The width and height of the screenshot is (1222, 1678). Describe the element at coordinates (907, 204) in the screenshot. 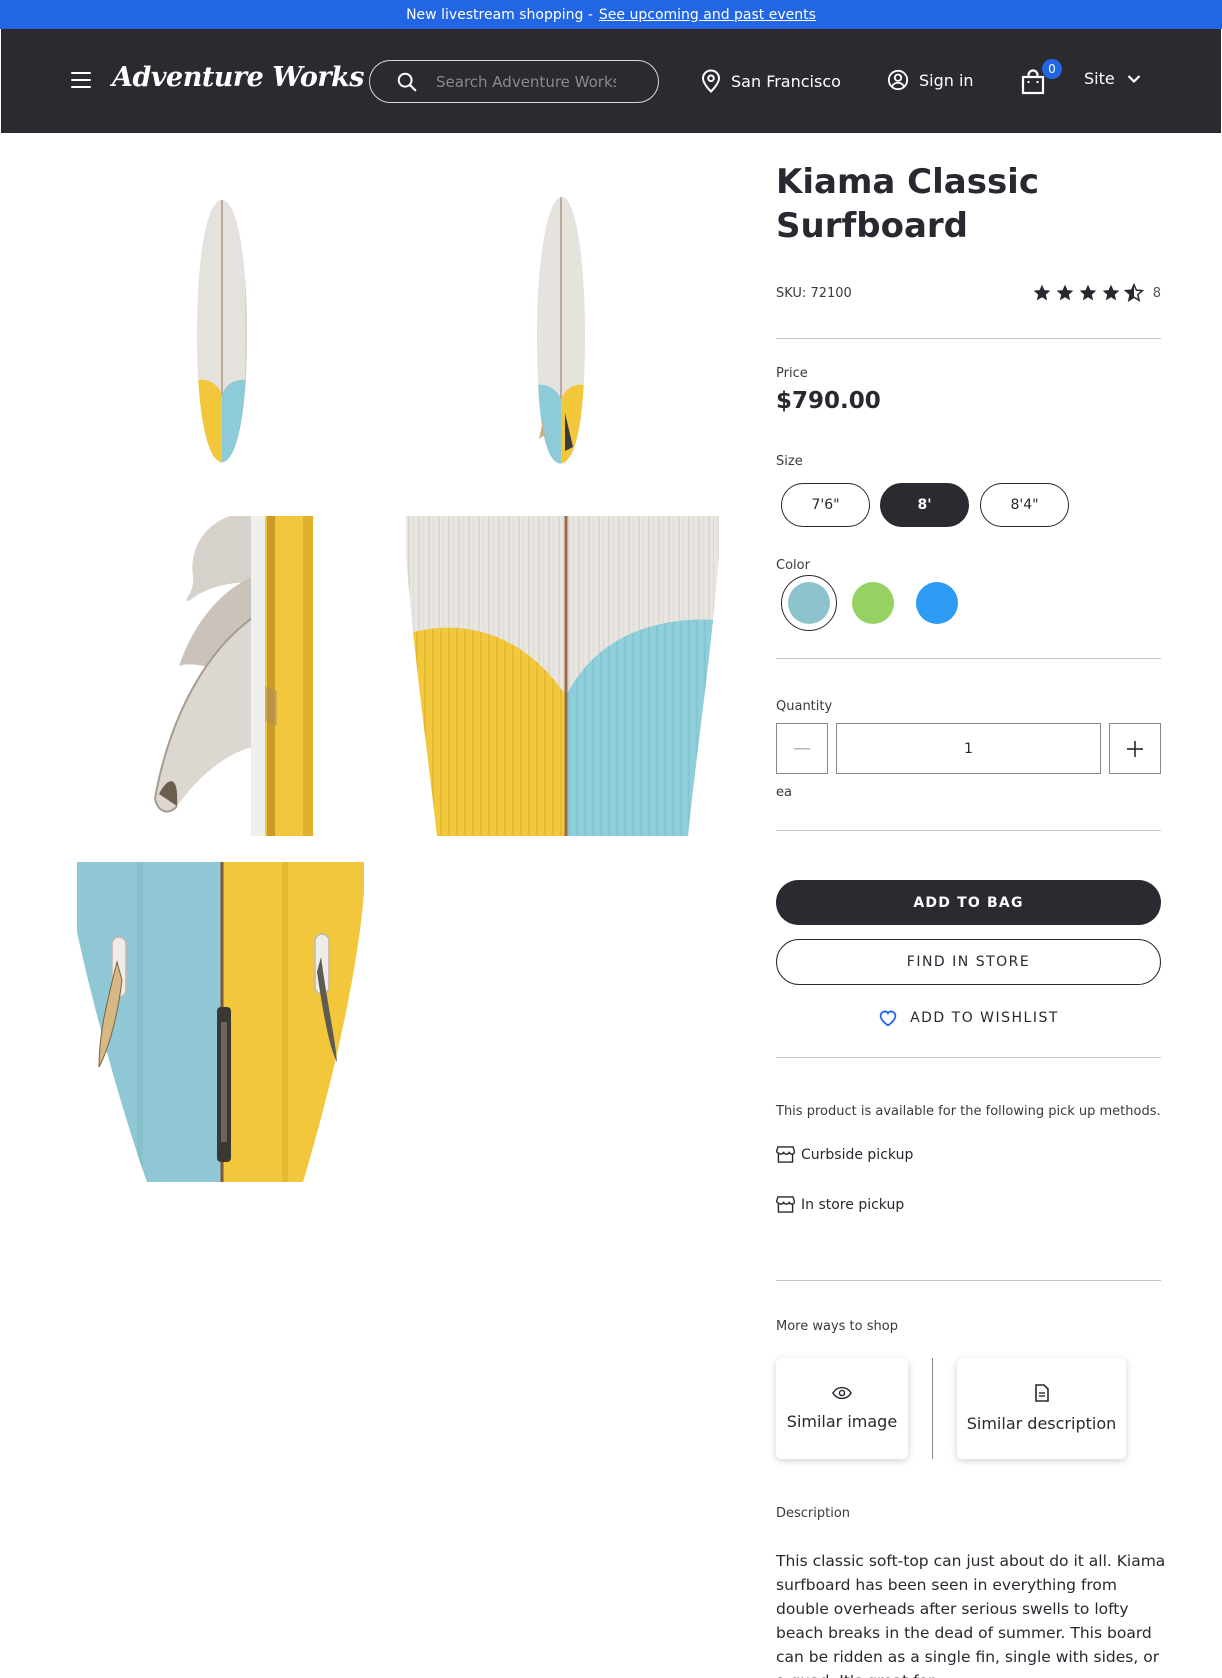

I see `product-title: Kiama Classic Surfboard` at that location.